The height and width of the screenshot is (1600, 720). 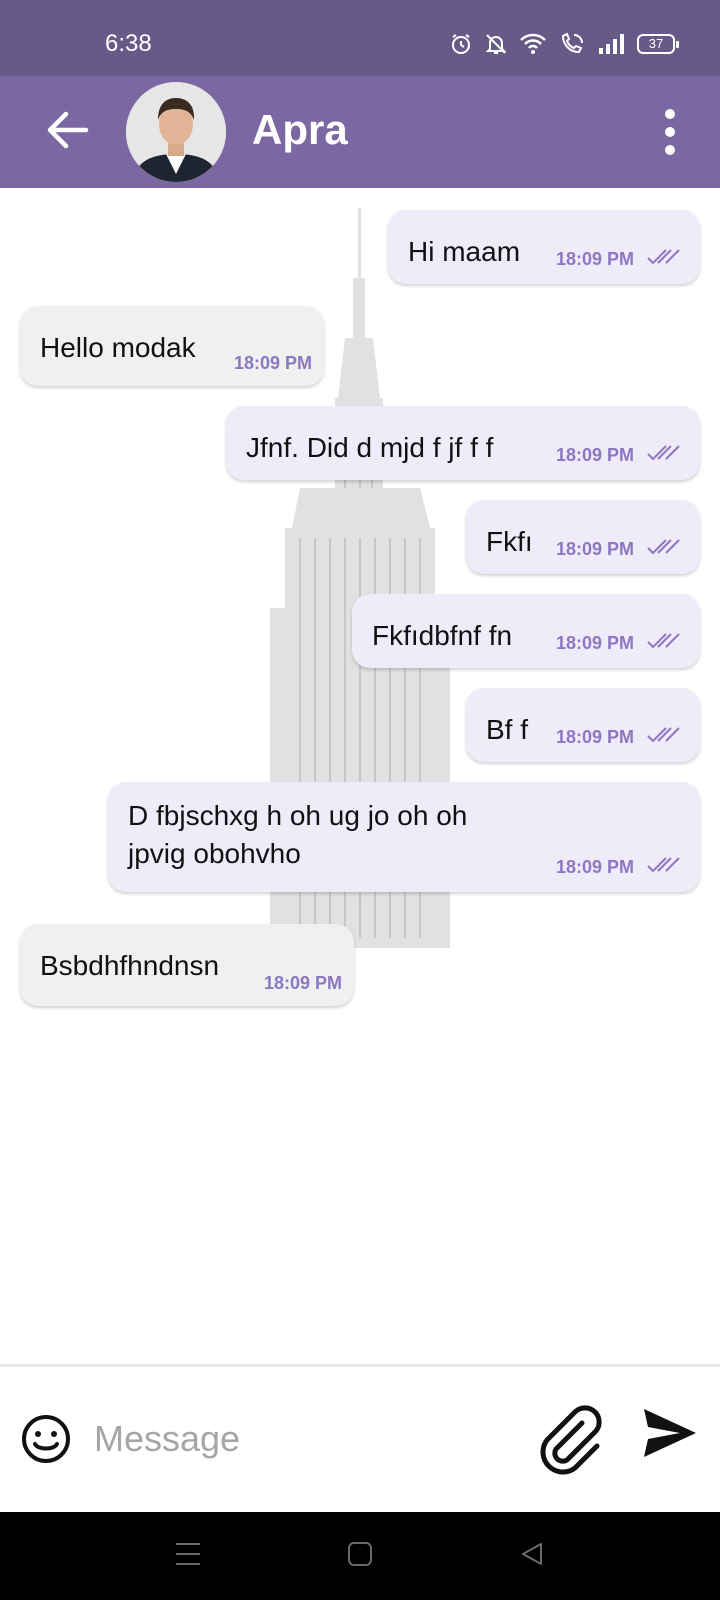 I want to click on message-text: Fkfı, so click(x=509, y=541).